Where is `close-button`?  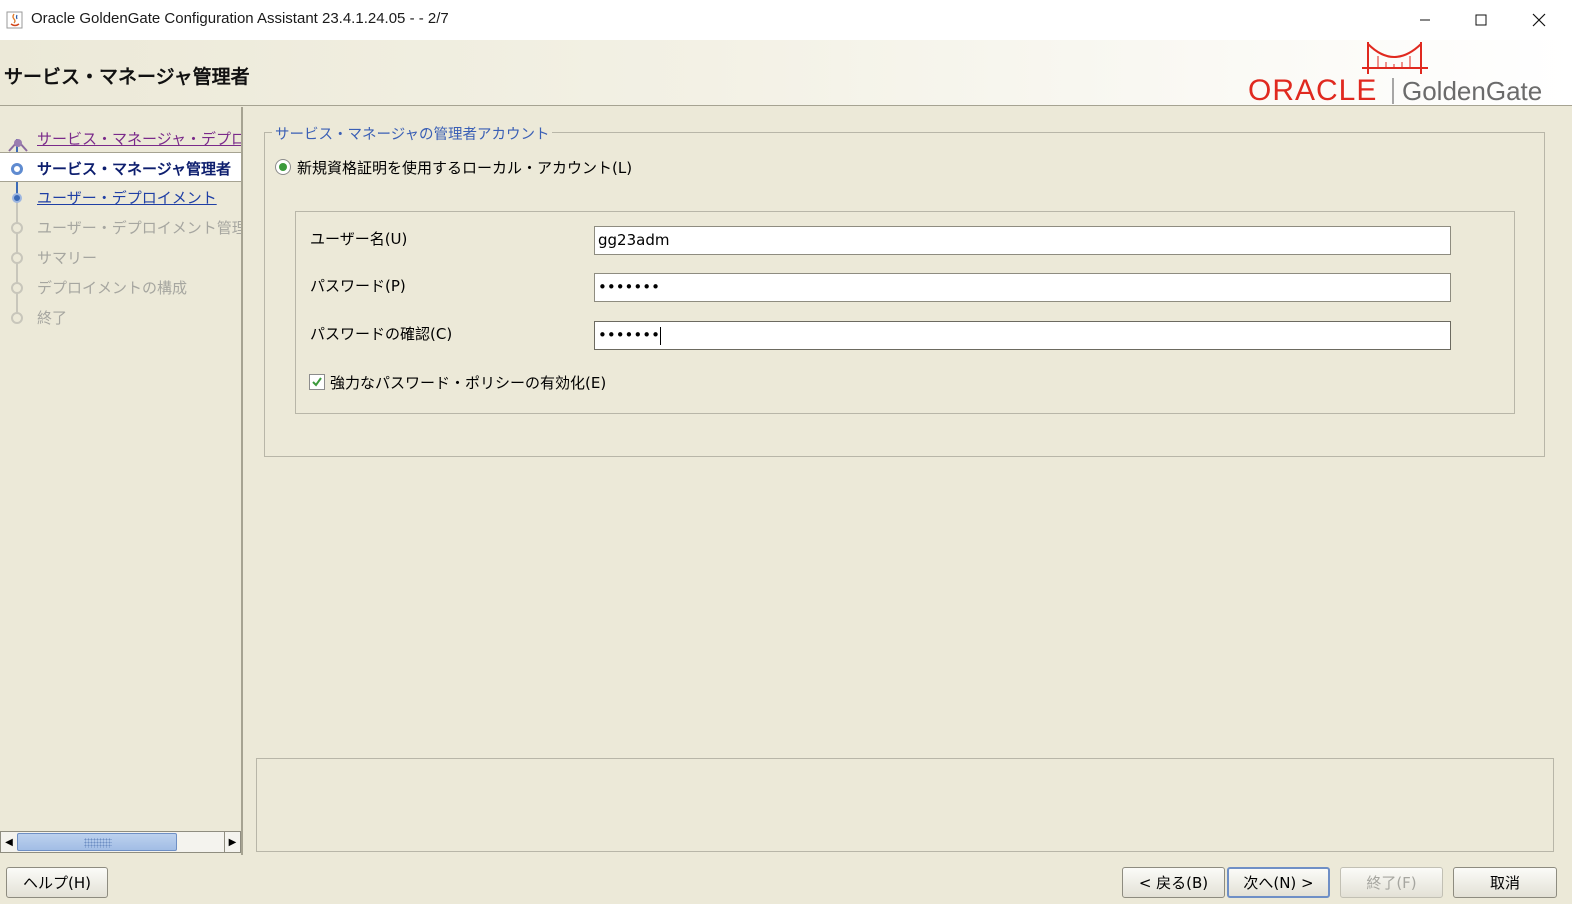
close-button is located at coordinates (1539, 20).